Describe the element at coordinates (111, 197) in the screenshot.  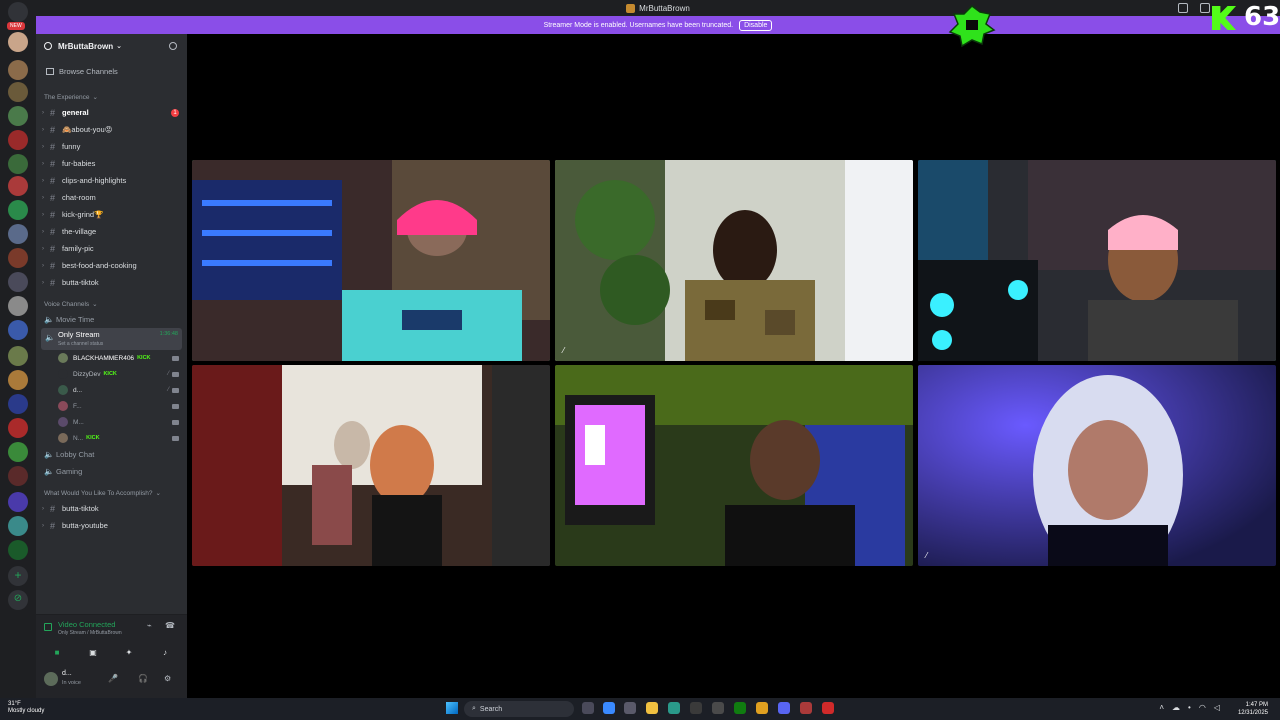
I see `channel-chat-room: › # chat-room` at that location.